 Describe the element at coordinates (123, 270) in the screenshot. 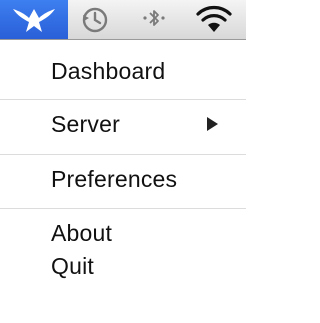

I see `menu-item-quit: Quit` at that location.